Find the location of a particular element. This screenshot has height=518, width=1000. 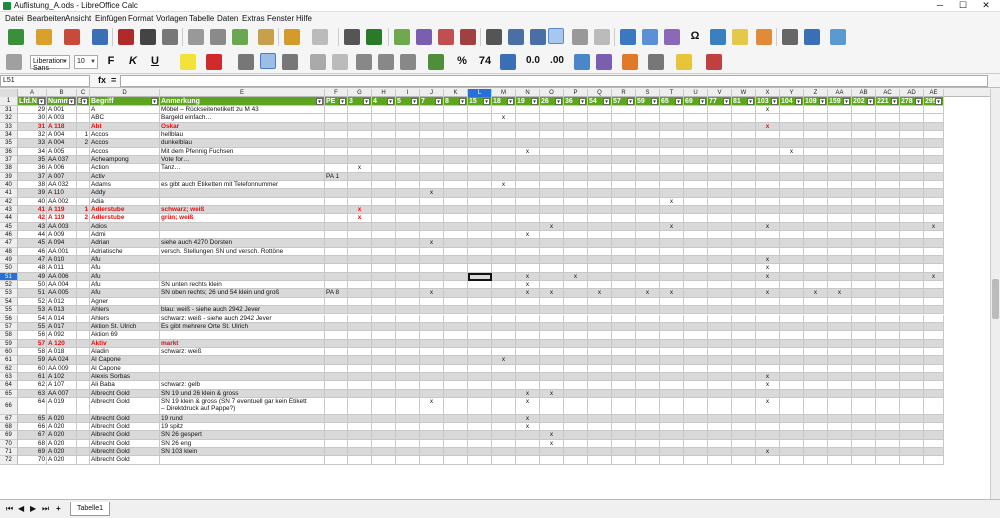

header-cell-h: 4 ▾ is located at coordinates (384, 101).